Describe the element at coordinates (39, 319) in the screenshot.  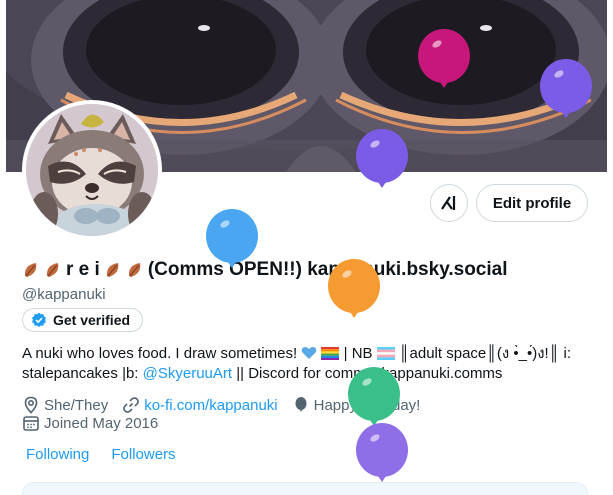
I see `verified-badge-icon` at that location.